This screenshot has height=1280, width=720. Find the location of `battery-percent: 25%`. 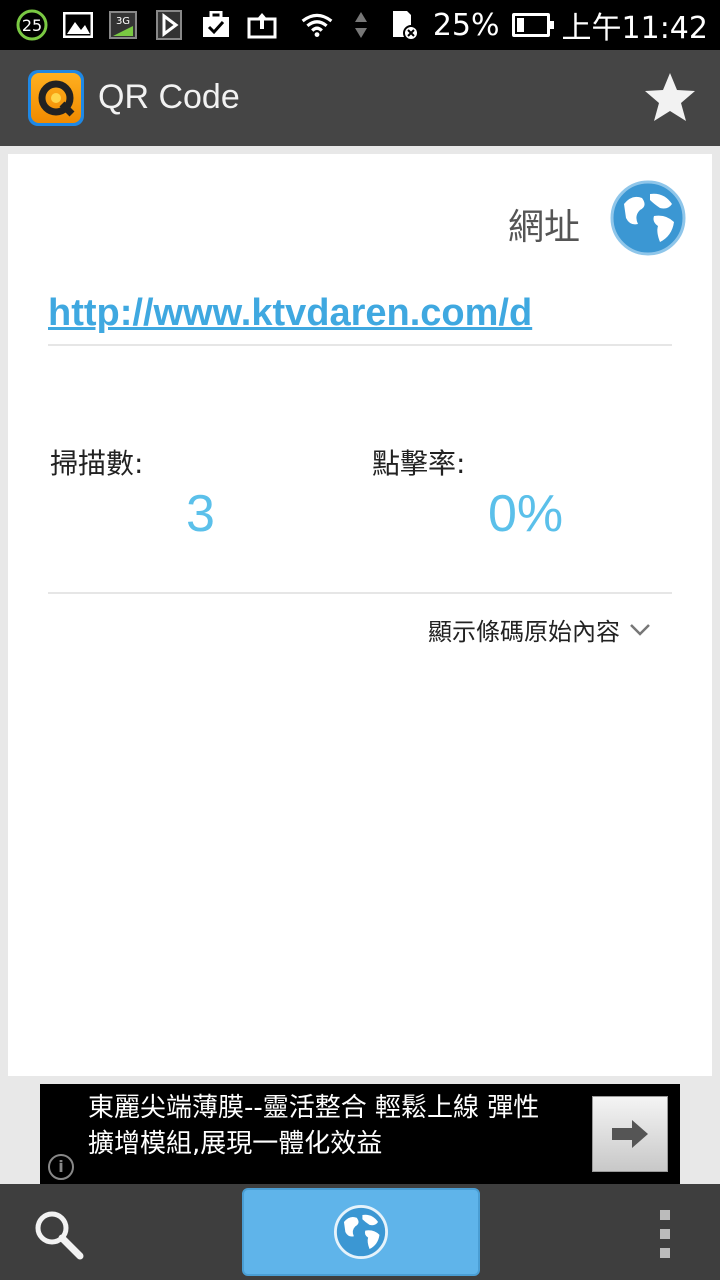

battery-percent: 25% is located at coordinates (466, 25).